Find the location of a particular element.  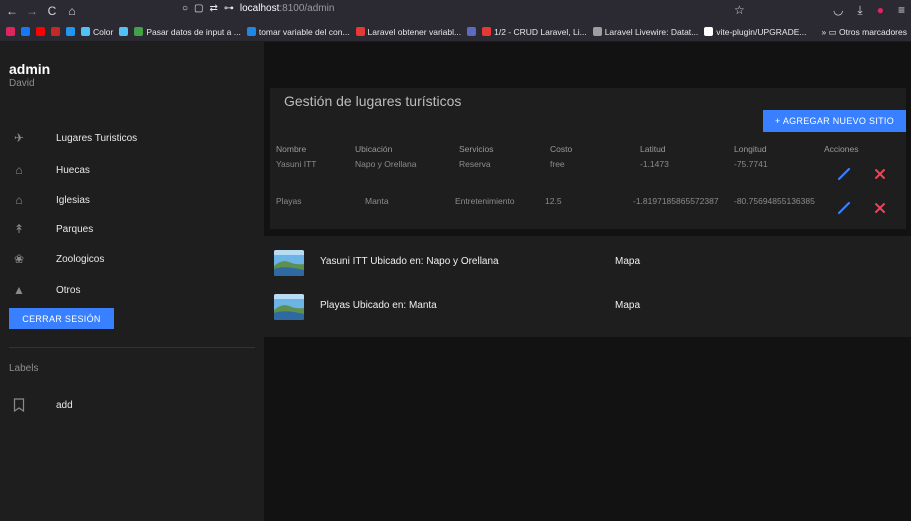

download-icon: ⤓ is located at coordinates (859, 10).